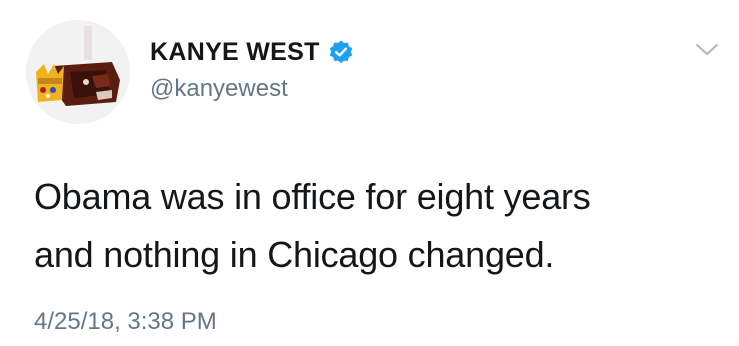 The width and height of the screenshot is (739, 346). Describe the element at coordinates (341, 52) in the screenshot. I see `verified-badge-icon` at that location.